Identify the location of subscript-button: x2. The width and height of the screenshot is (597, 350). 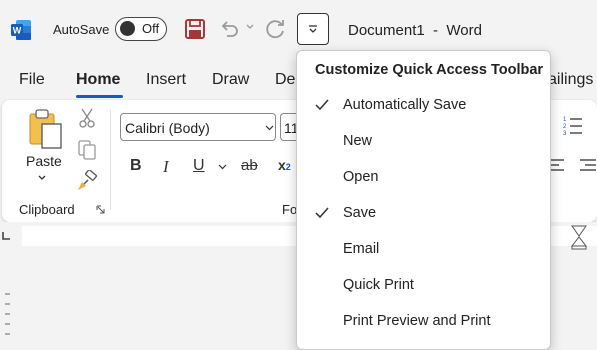
(284, 165).